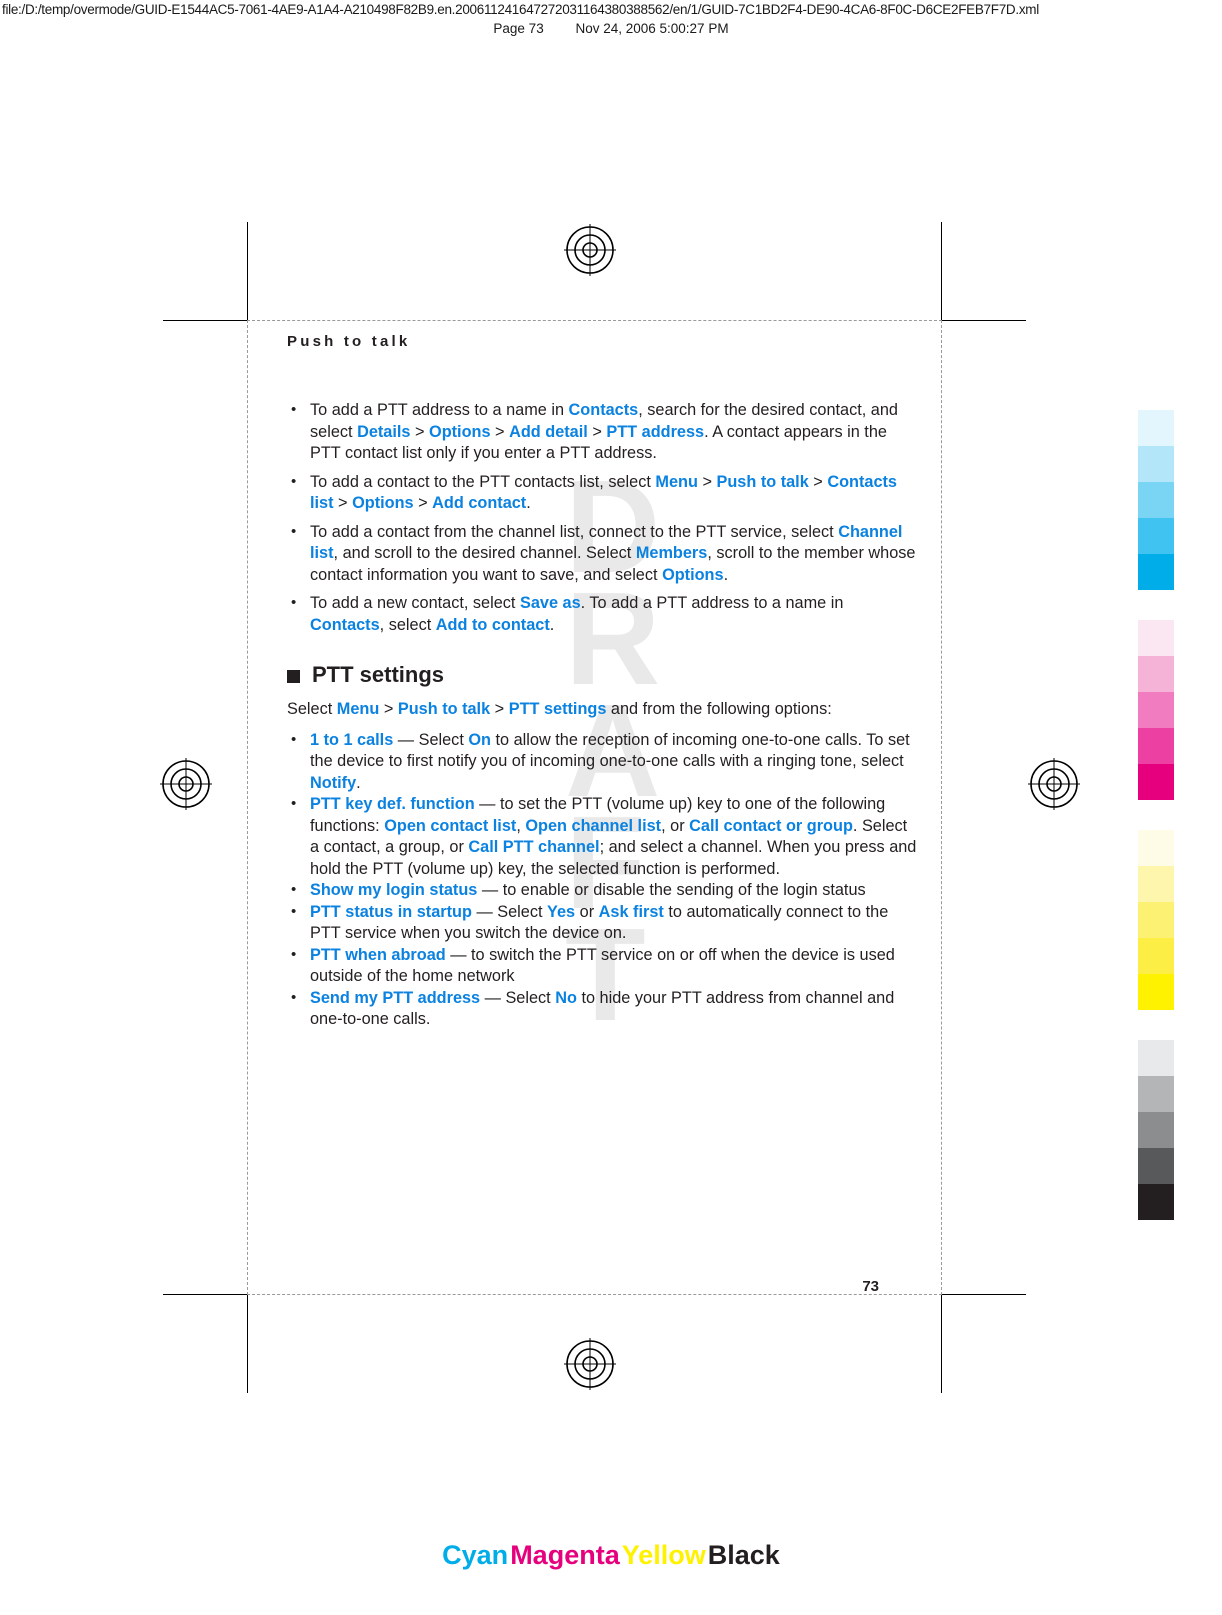  What do you see at coordinates (247, 271) in the screenshot?
I see `crop-mark-left-vertical` at bounding box center [247, 271].